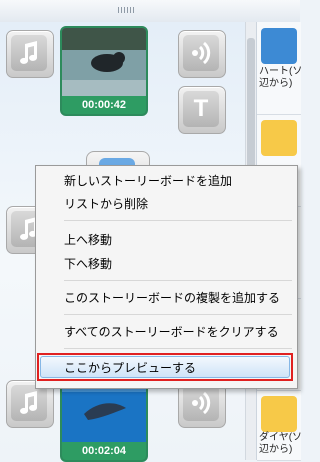 The image size is (320, 462). What do you see at coordinates (104, 62) in the screenshot?
I see `clip-thumbnail` at bounding box center [104, 62].